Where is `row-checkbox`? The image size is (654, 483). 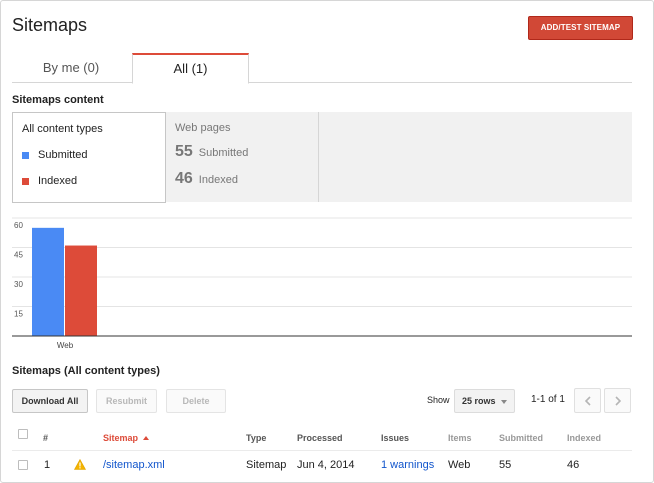
row-checkbox is located at coordinates (23, 465).